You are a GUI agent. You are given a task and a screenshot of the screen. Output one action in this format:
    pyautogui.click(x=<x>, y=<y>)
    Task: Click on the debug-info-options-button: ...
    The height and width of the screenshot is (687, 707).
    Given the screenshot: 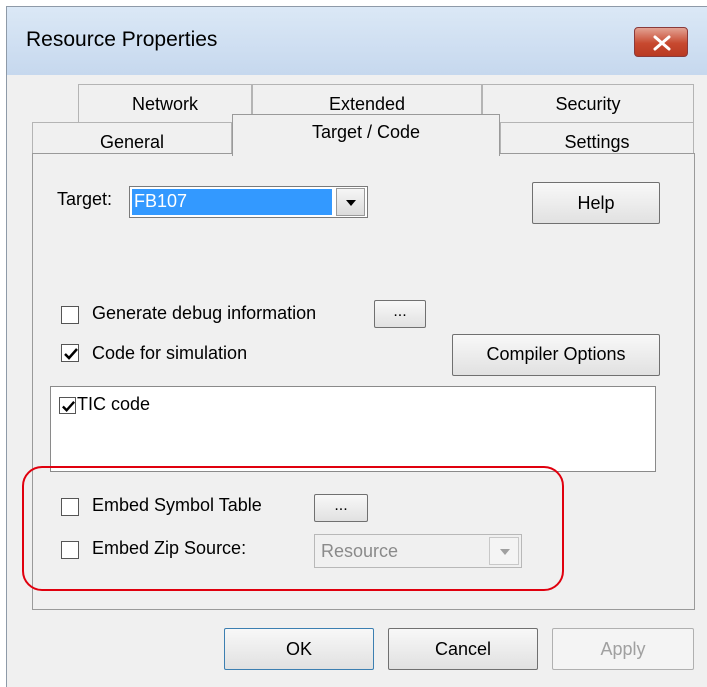 What is the action you would take?
    pyautogui.click(x=400, y=314)
    